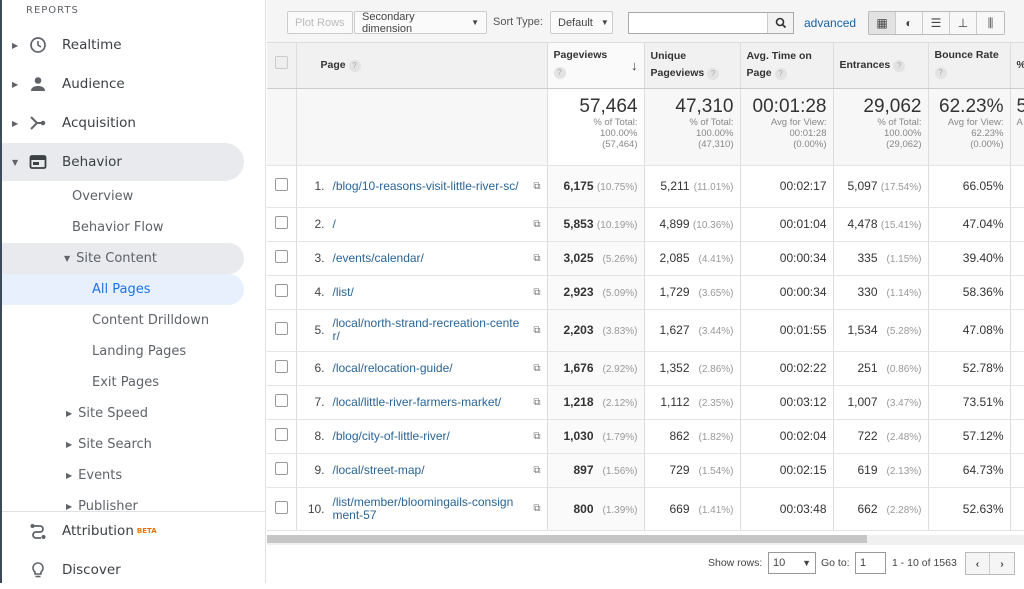 The height and width of the screenshot is (589, 1024). Describe the element at coordinates (123, 45) in the screenshot. I see `sidebar-item-realtime: ▶Realtime` at that location.